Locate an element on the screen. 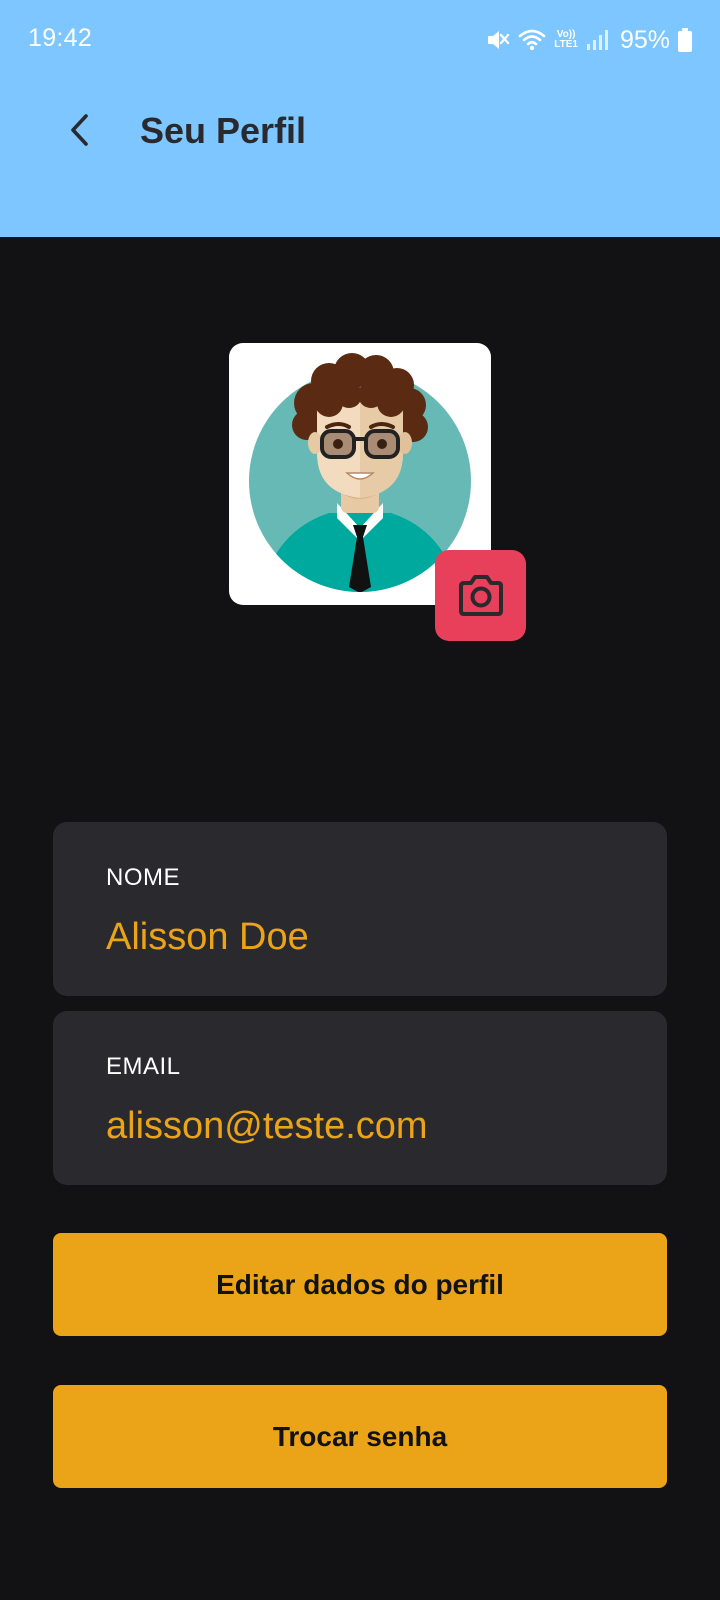  battery-percent: 95% is located at coordinates (644, 39).